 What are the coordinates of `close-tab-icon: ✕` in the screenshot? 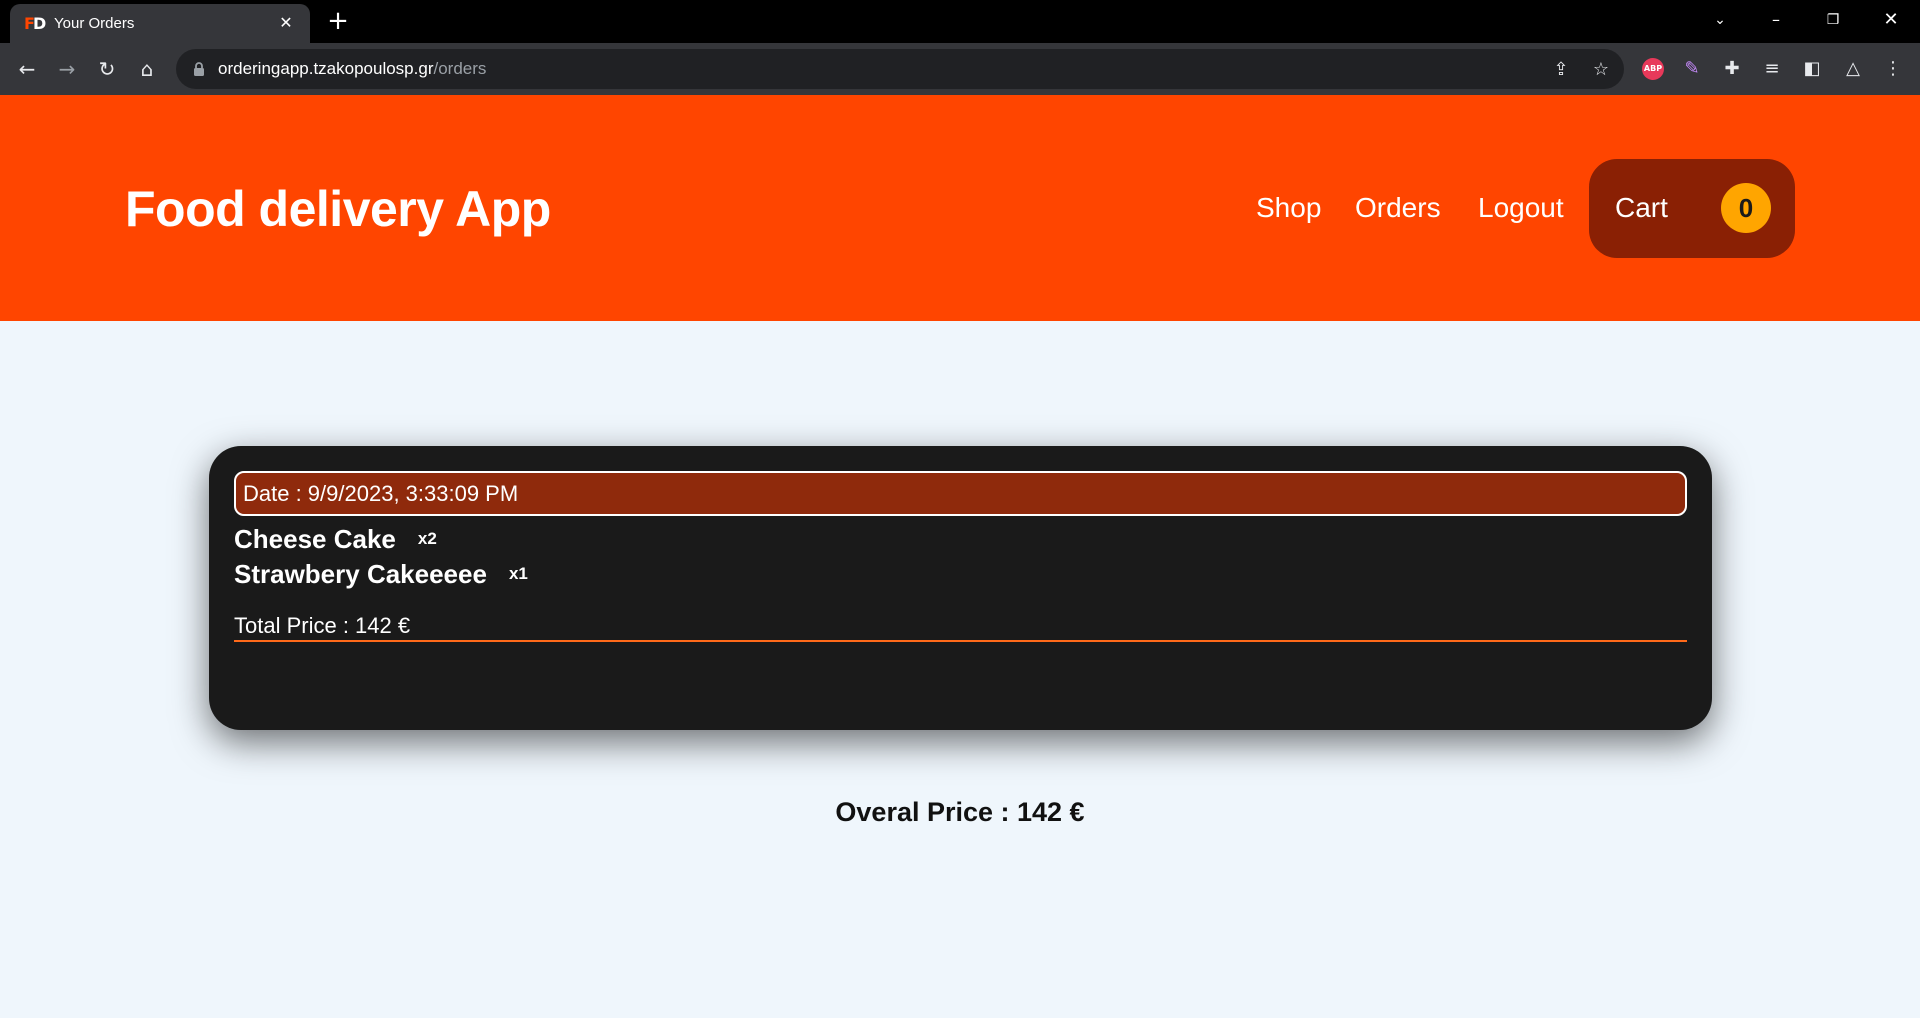 It's located at (286, 24).